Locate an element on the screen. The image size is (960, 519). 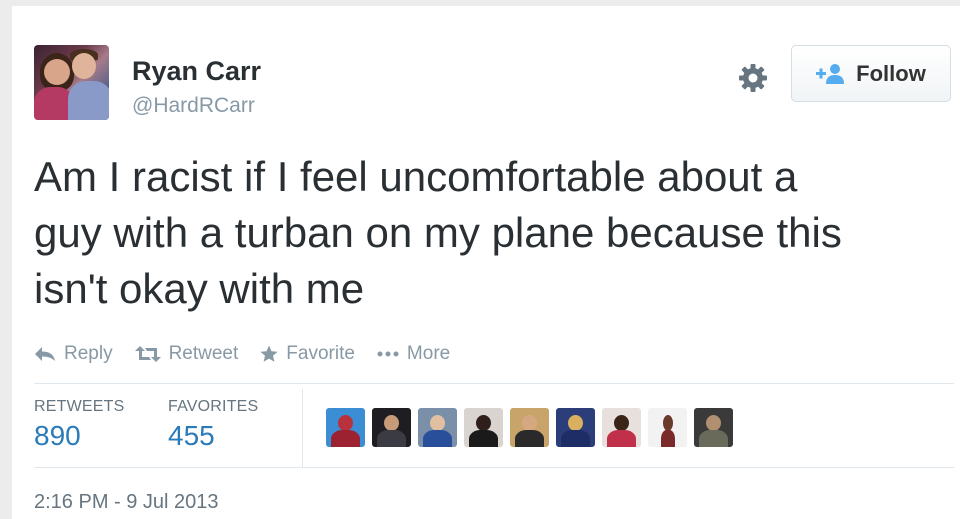
retweet-label: Retweet is located at coordinates (203, 353).